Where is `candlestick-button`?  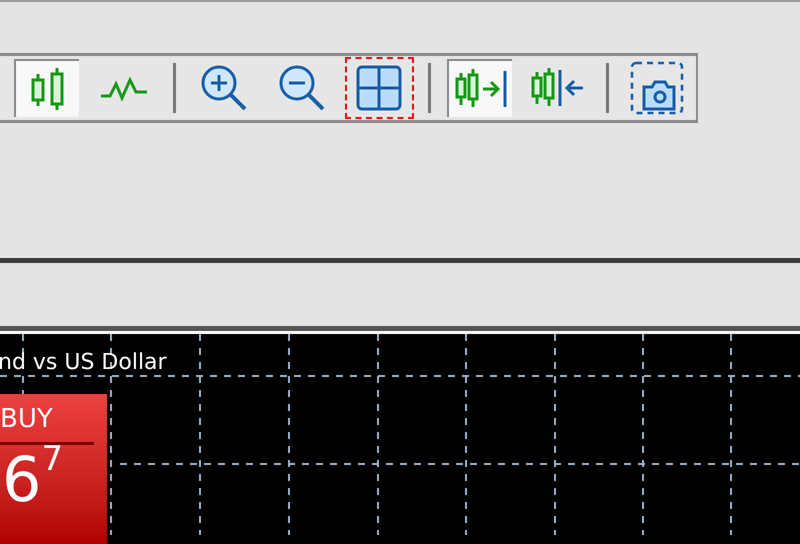 candlestick-button is located at coordinates (47, 87).